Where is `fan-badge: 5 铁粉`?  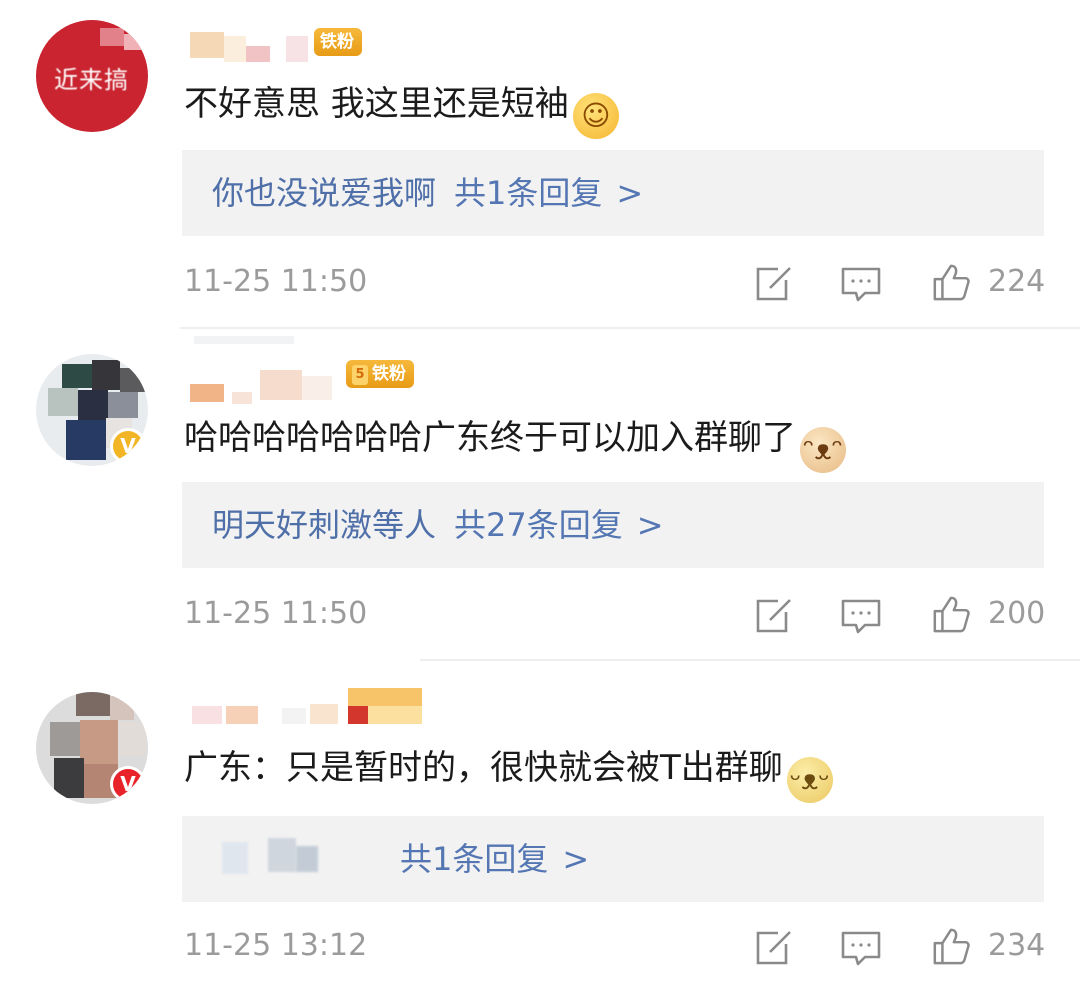 fan-badge: 5 铁粉 is located at coordinates (380, 374).